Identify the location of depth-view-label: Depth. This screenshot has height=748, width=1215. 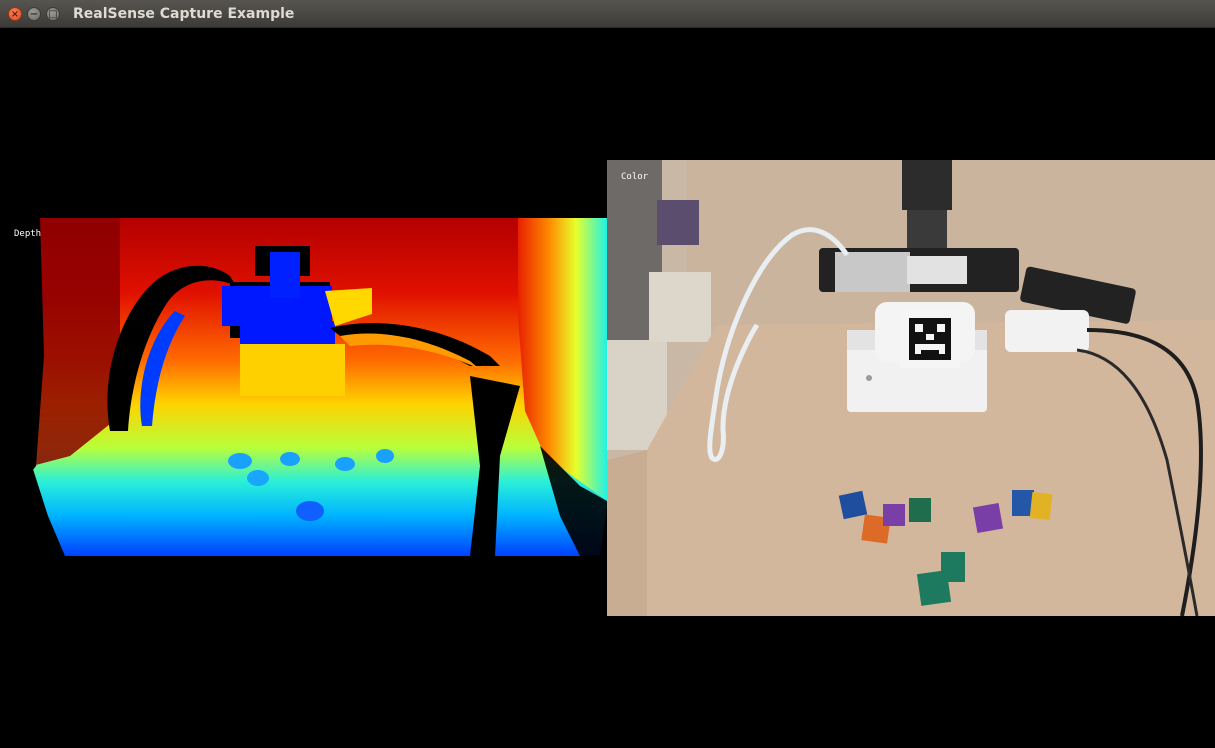
(28, 234).